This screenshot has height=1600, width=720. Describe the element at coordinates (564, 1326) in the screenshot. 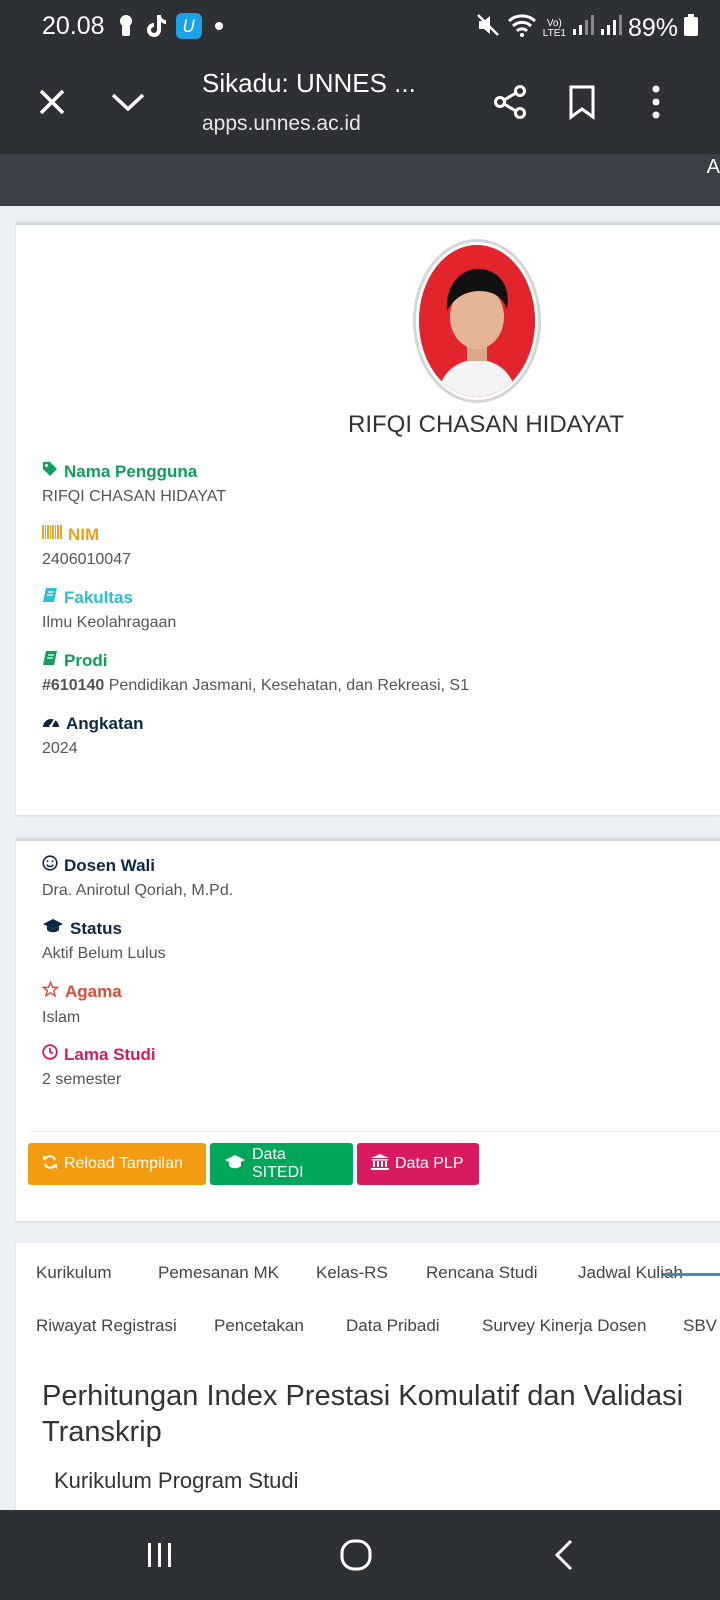

I see `tab-survey-kinerja-dosen: Survey Kinerja Dosen` at that location.